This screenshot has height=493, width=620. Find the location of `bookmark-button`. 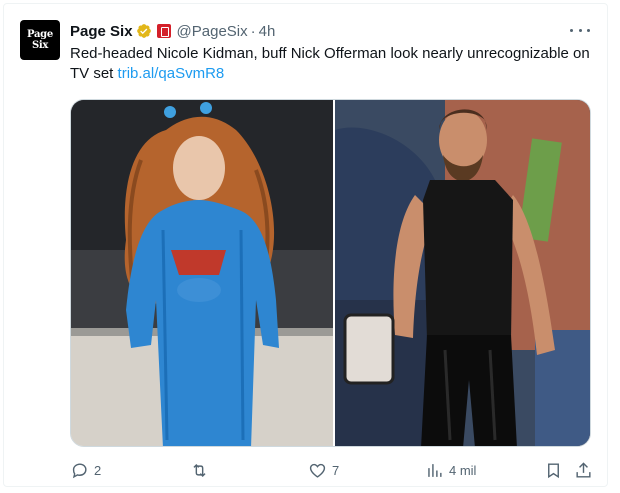

bookmark-button is located at coordinates (553, 470).